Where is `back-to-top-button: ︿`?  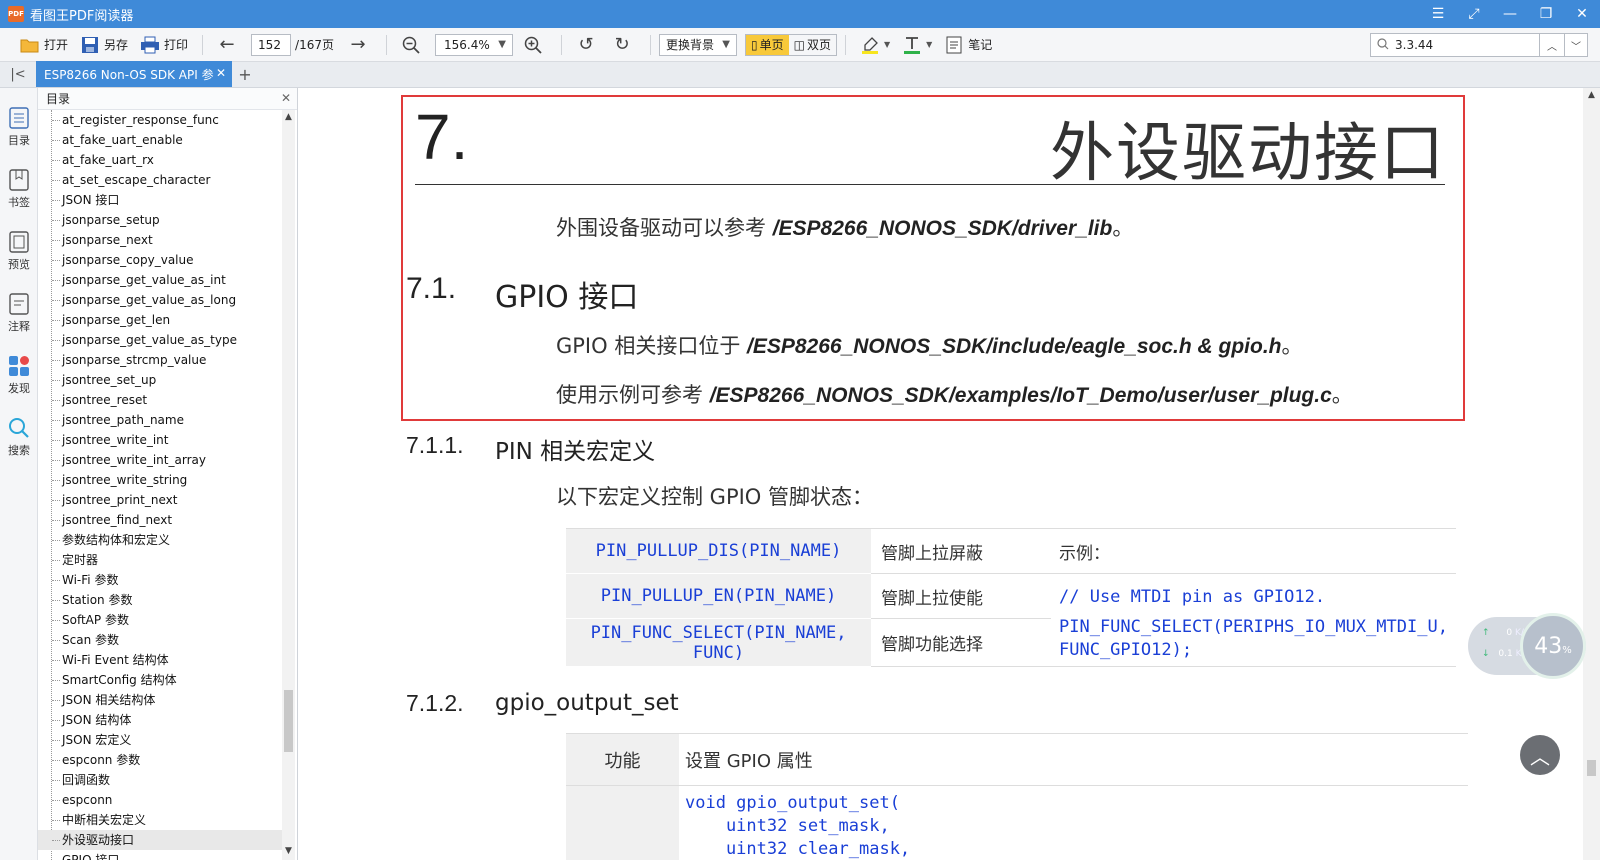 back-to-top-button: ︿ is located at coordinates (1540, 755).